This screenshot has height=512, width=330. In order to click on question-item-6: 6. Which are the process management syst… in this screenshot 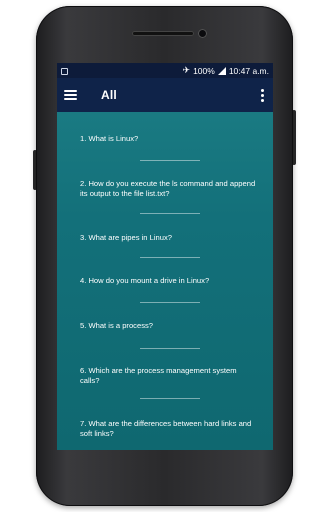, I will do `click(169, 376)`.